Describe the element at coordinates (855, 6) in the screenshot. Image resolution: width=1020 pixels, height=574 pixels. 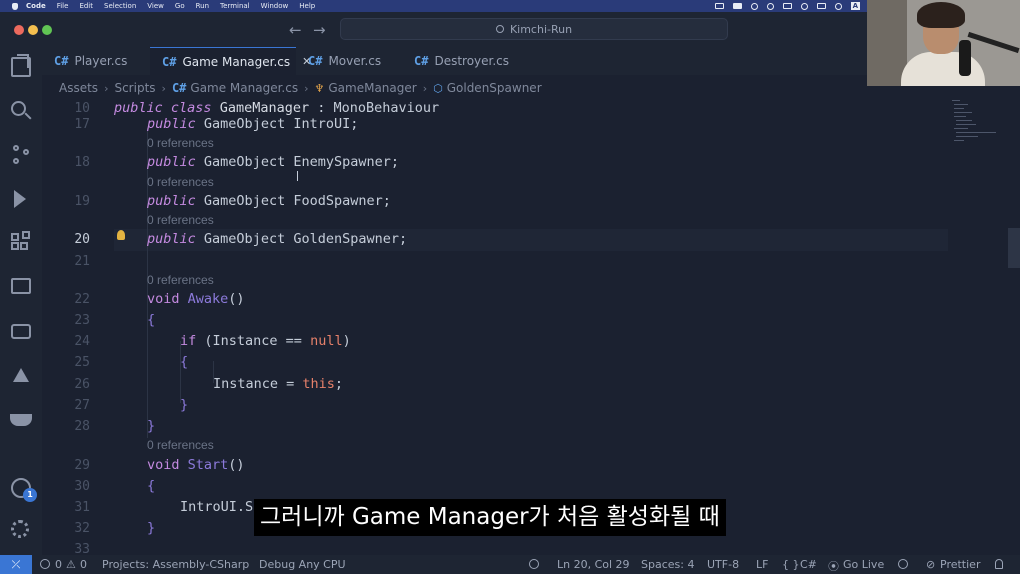
I see `input-source-indicator: A` at that location.